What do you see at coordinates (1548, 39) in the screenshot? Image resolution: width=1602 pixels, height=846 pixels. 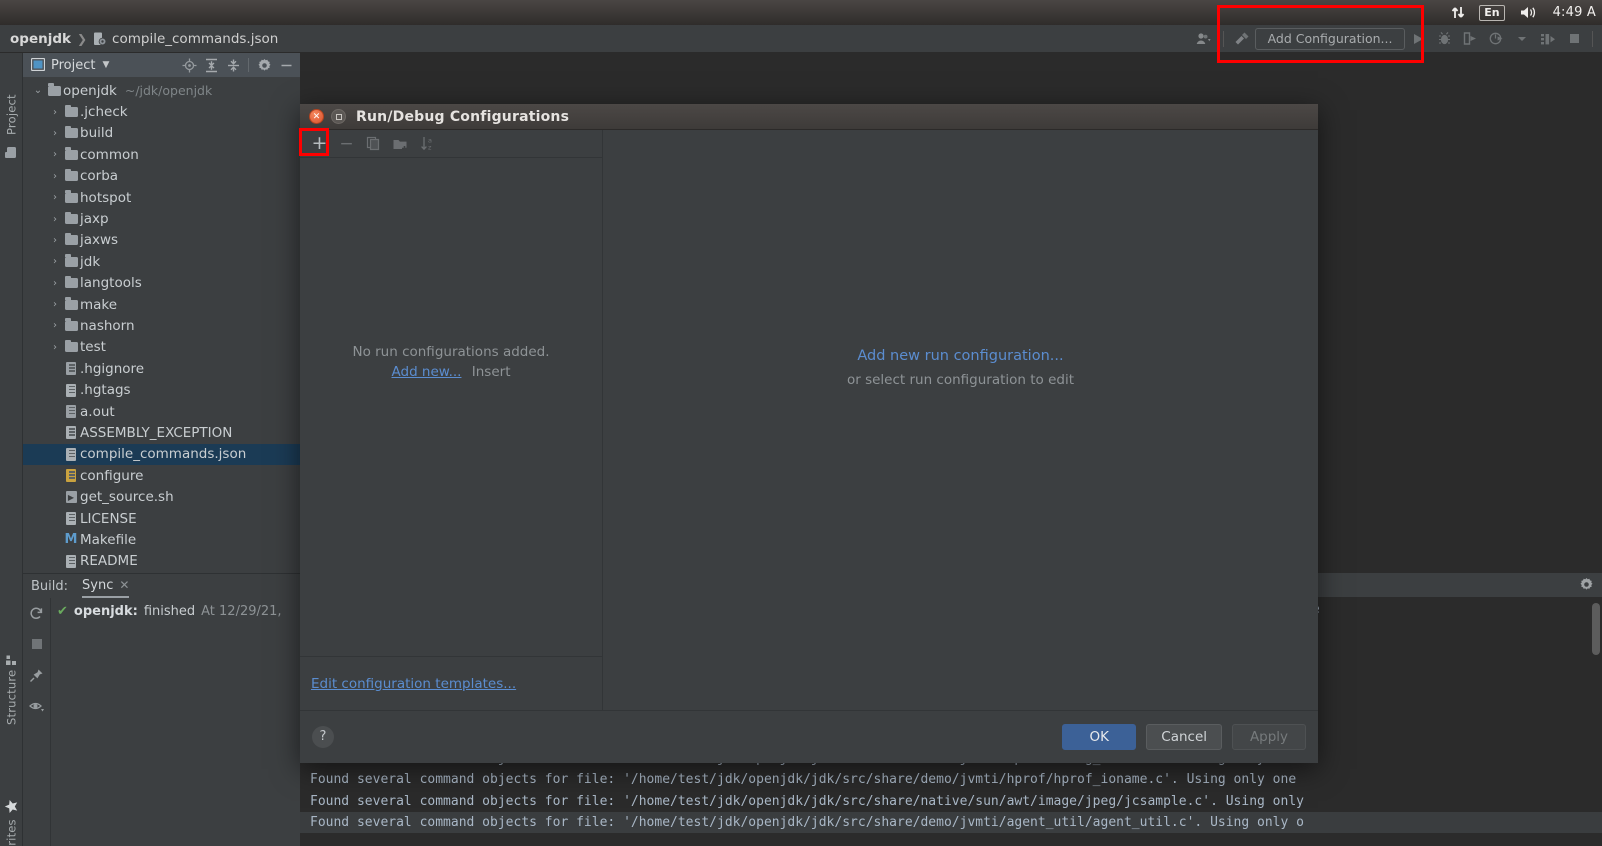 I see `attach-process-icon` at bounding box center [1548, 39].